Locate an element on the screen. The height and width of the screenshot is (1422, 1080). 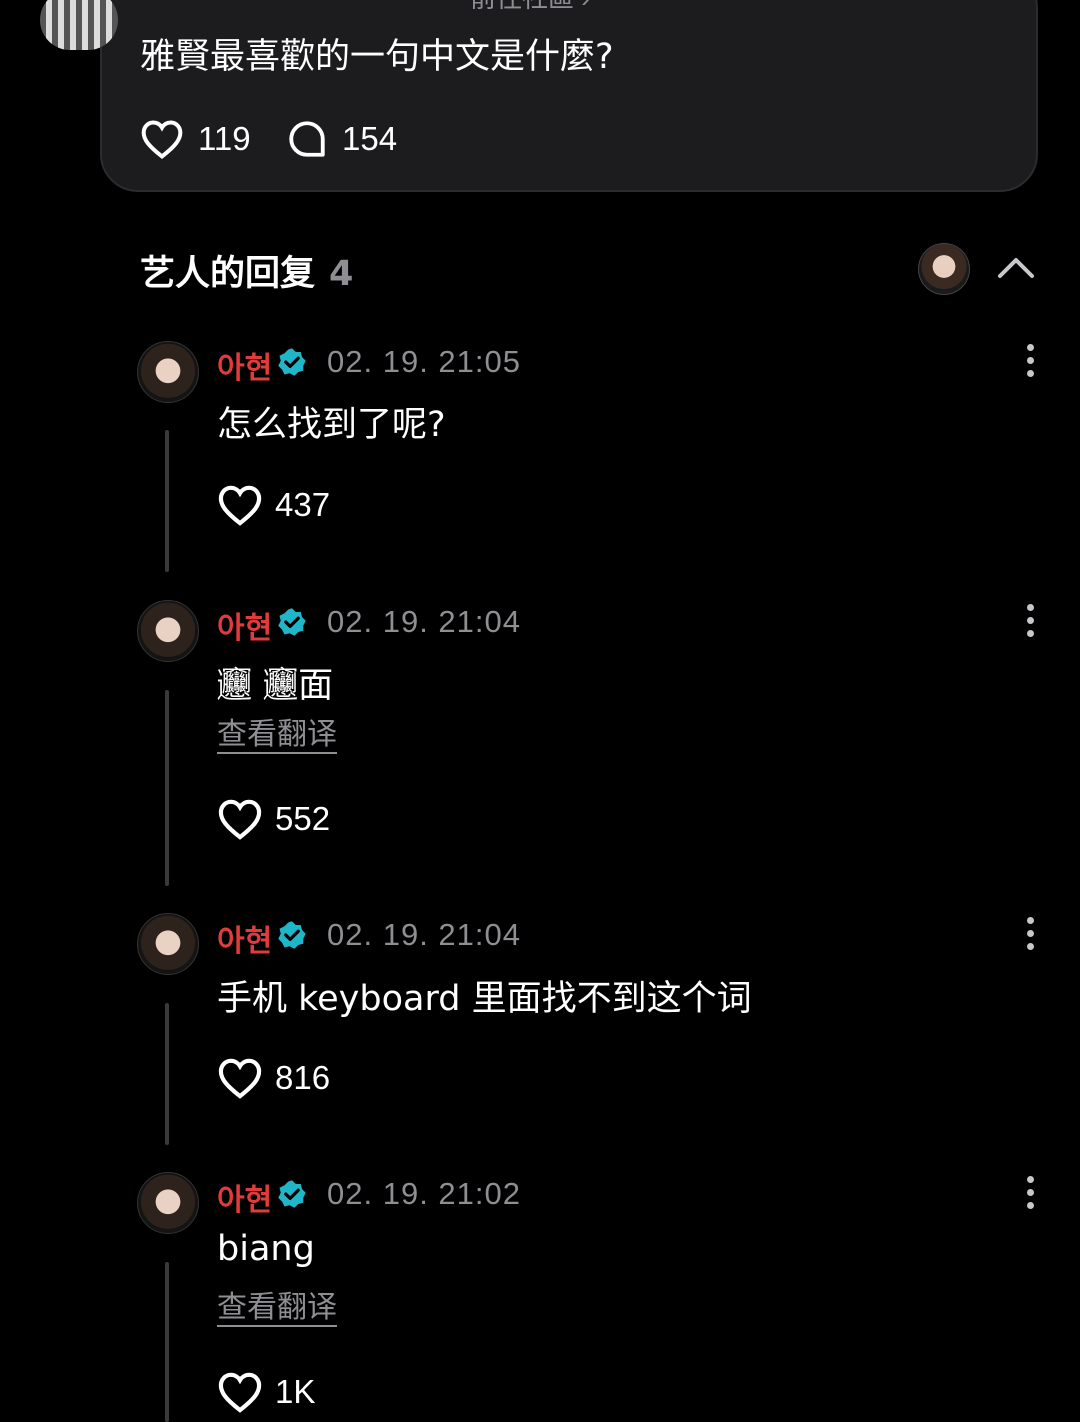
section-title-text: 艺人的回复 is located at coordinates (228, 274).